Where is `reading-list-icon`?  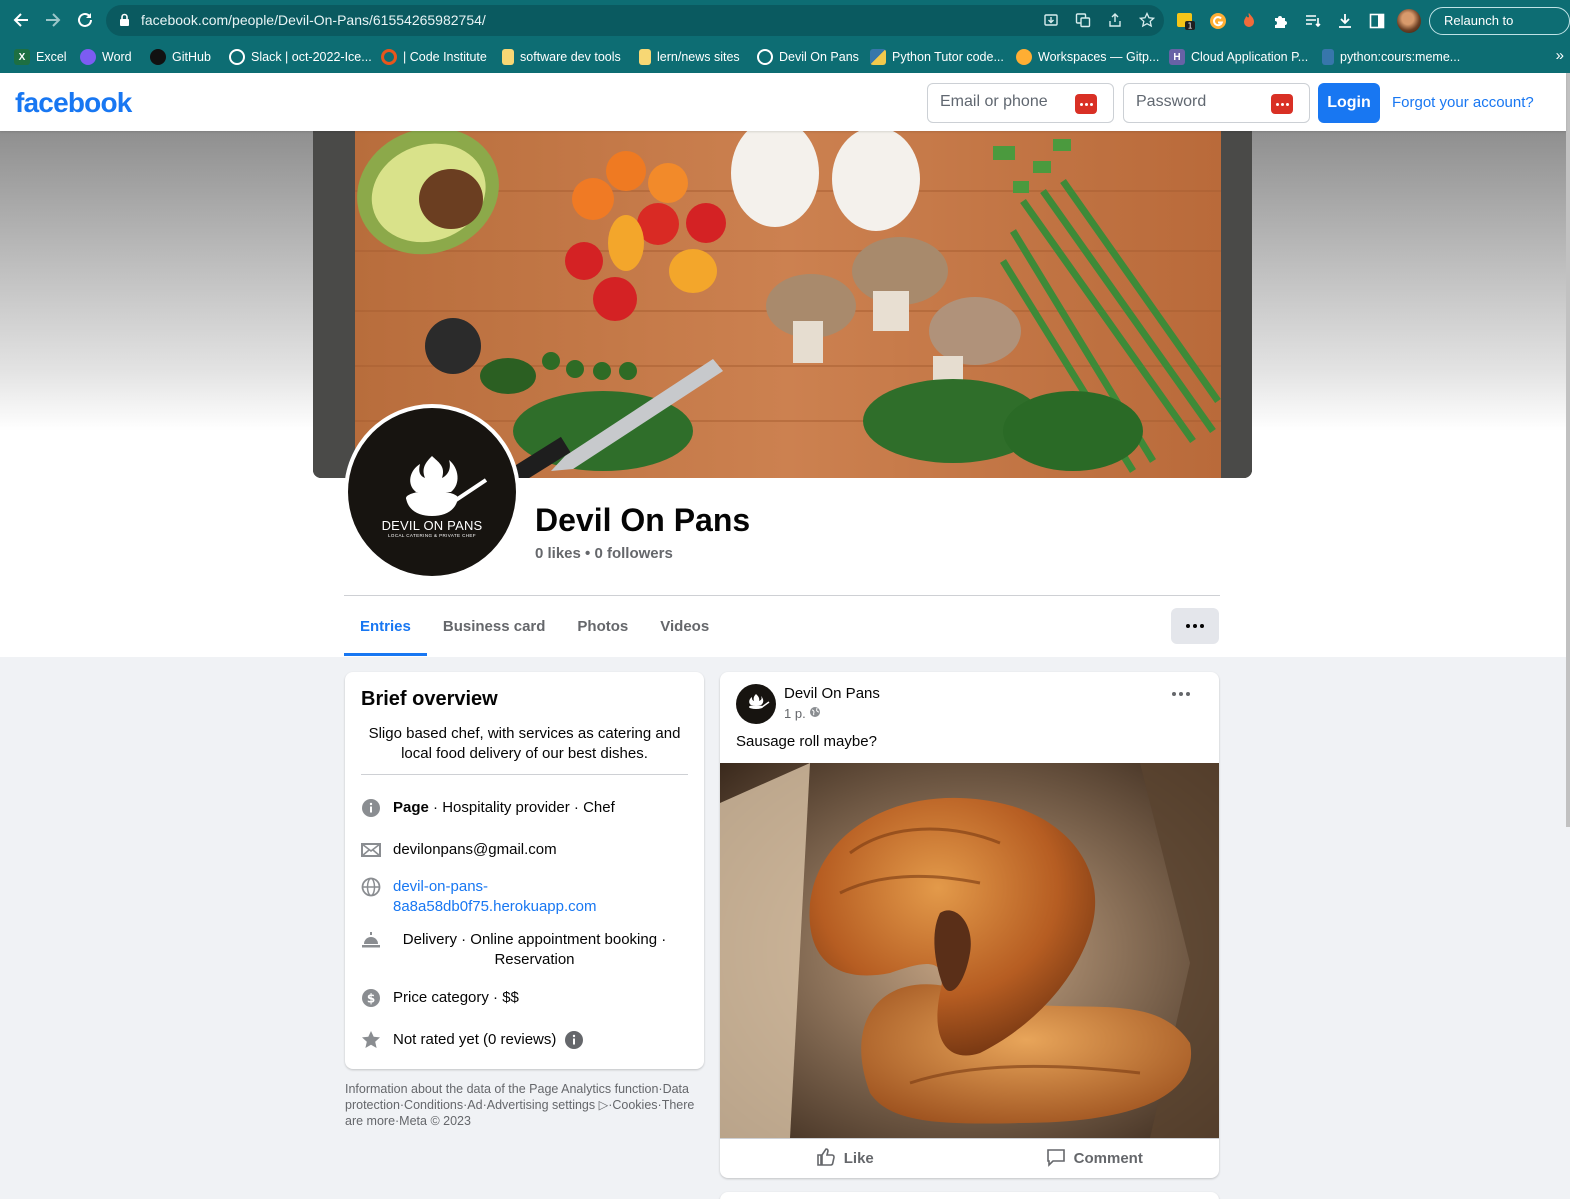
reading-list-icon is located at coordinates (1313, 21).